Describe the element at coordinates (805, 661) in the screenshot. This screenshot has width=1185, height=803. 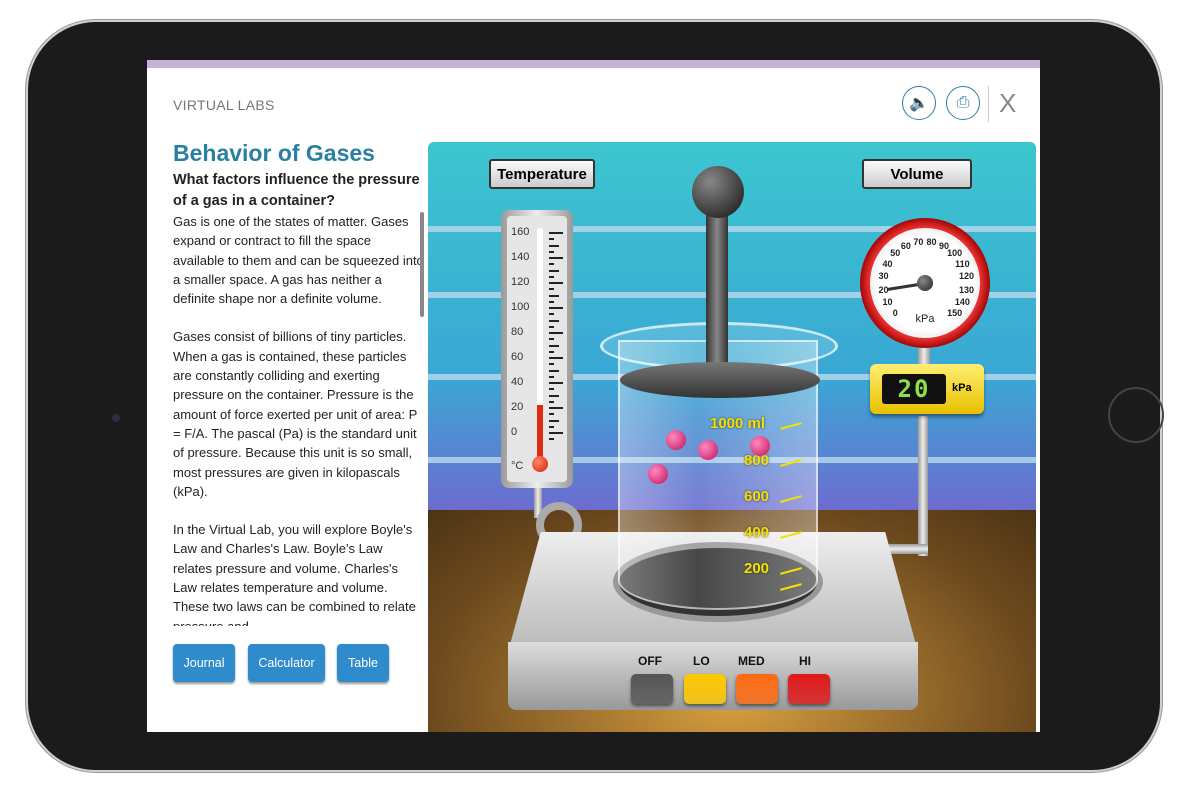
I see `heater-label-hi: HI` at that location.